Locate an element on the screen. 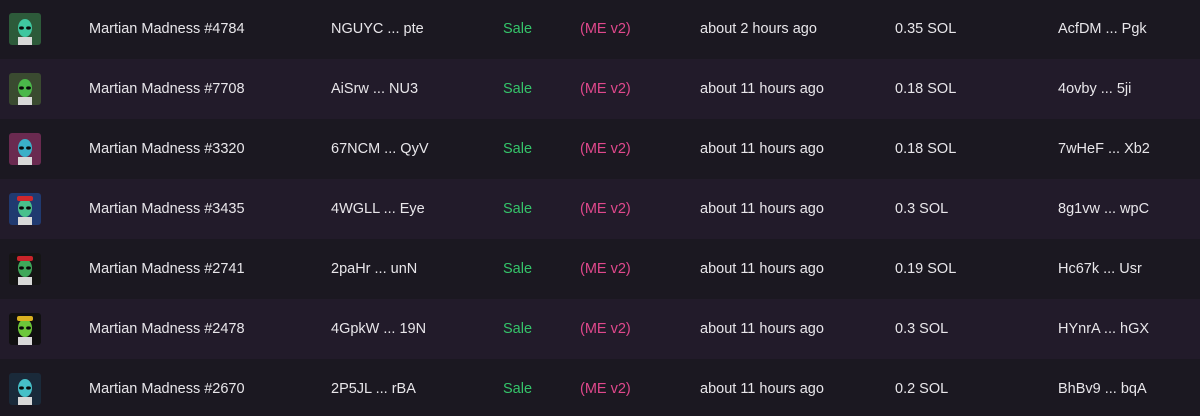 The height and width of the screenshot is (416, 1200). mint-address-link: 2paHr ... unN is located at coordinates (374, 269).